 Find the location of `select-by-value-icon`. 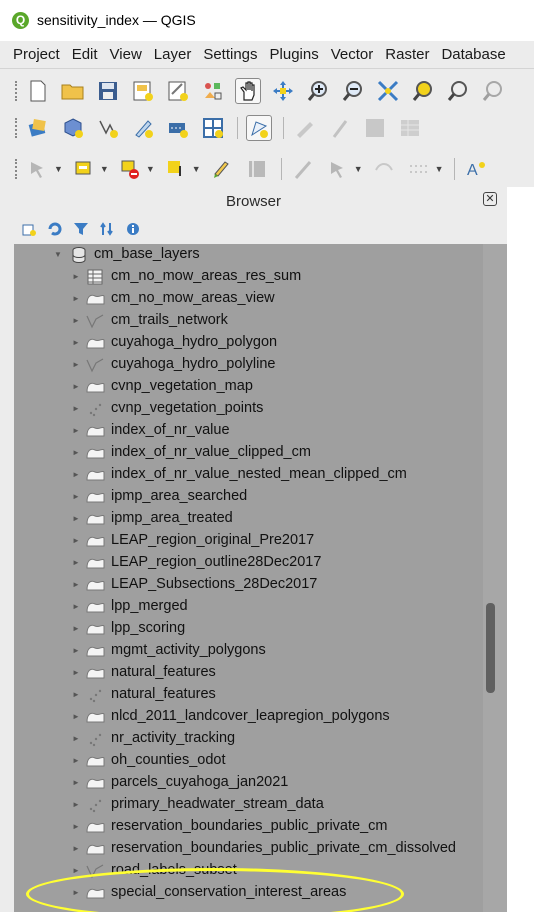

select-by-value-icon is located at coordinates (176, 169).